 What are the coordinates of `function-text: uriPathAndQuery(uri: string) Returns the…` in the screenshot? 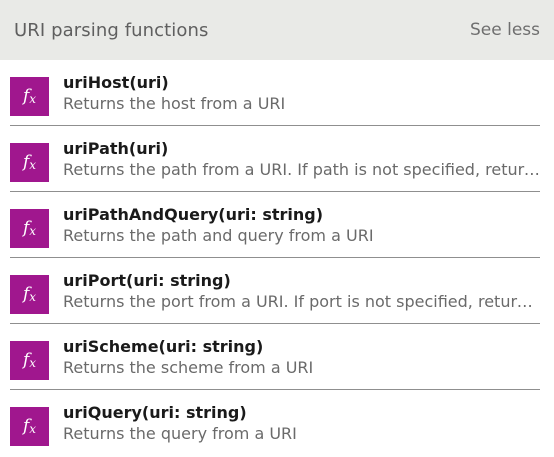 It's located at (301, 226).